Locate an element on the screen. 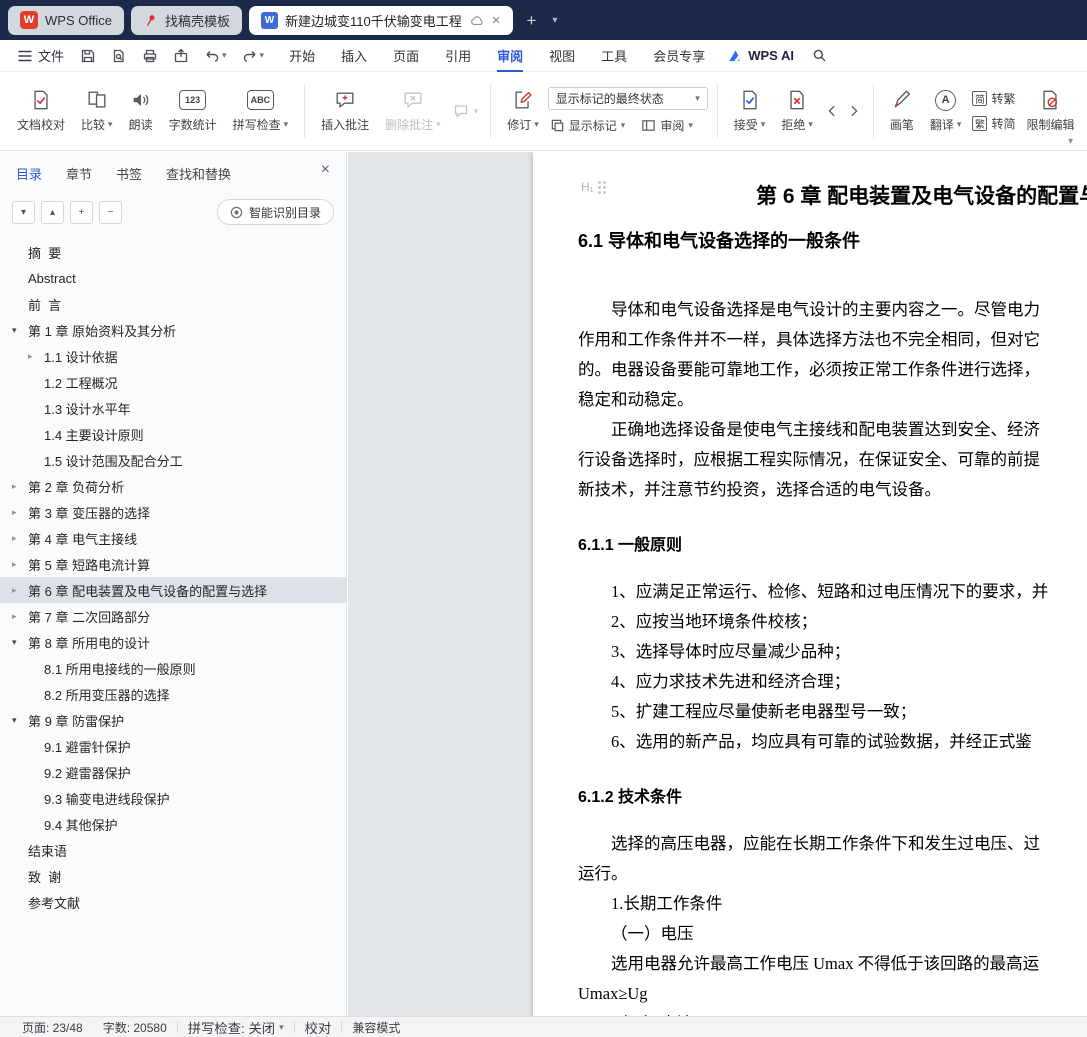 This screenshot has width=1087, height=1037. menu-tab: 审阅 is located at coordinates (510, 56).